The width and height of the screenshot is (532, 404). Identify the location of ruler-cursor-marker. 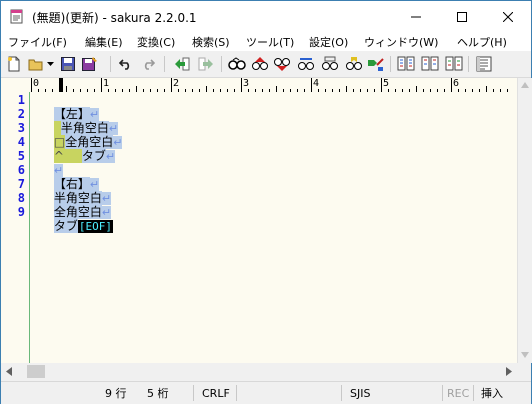
(61, 85).